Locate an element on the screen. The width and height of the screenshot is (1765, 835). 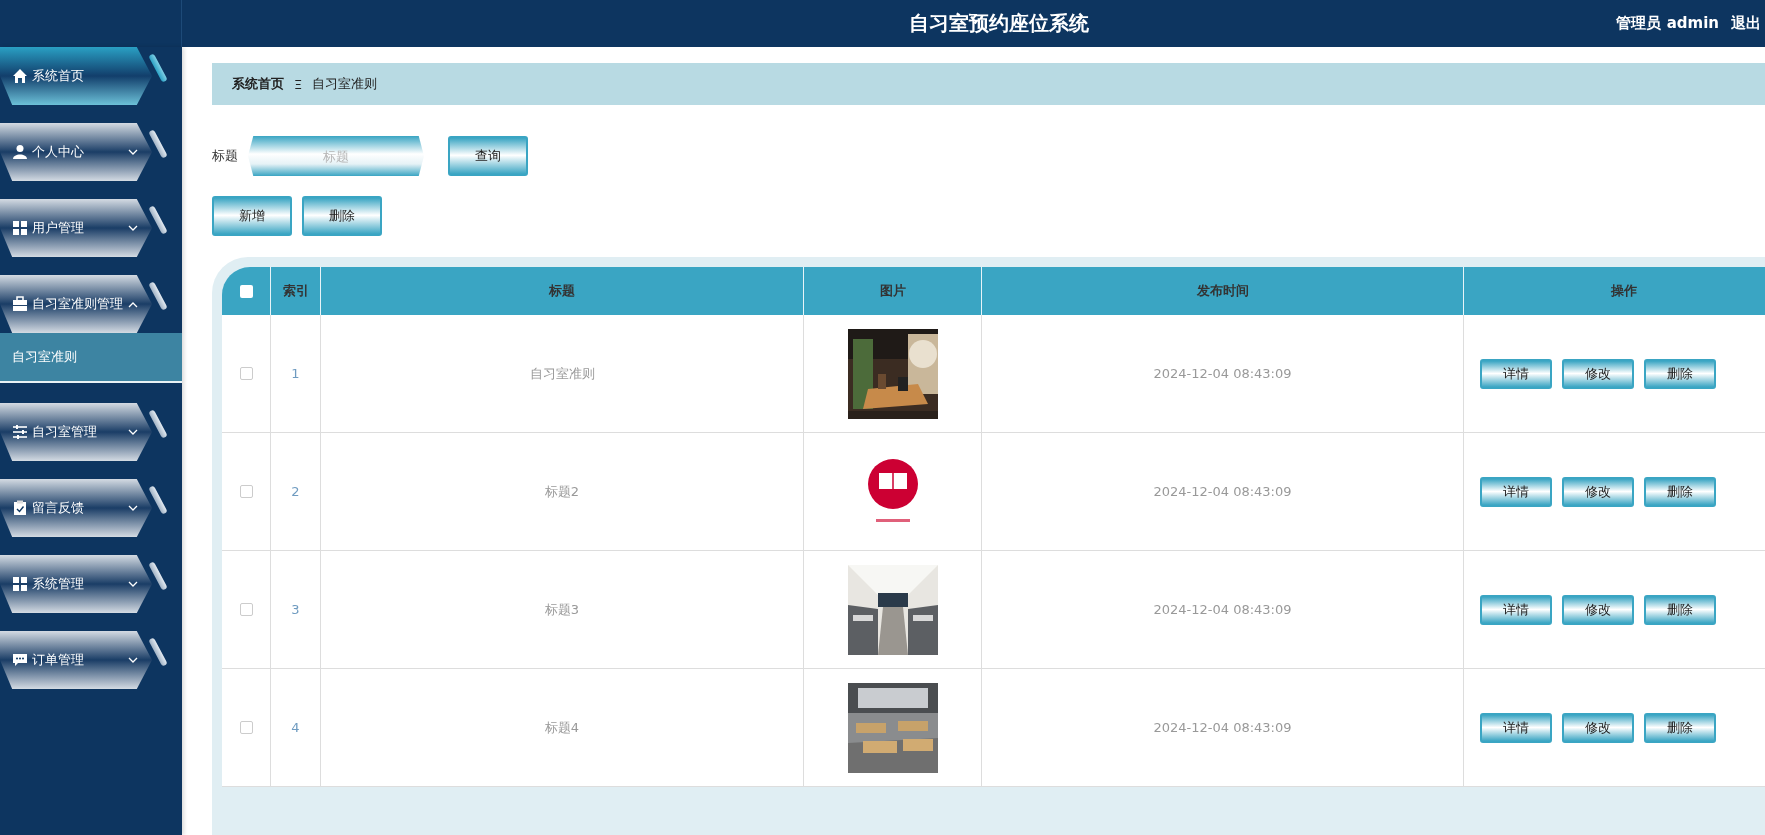
table-cell: 自习室准则 is located at coordinates (562, 374).